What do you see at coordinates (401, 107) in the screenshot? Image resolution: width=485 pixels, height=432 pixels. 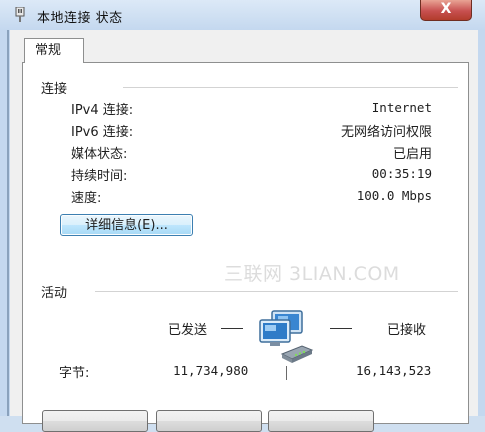 I see `ipv4-value: Internet` at bounding box center [401, 107].